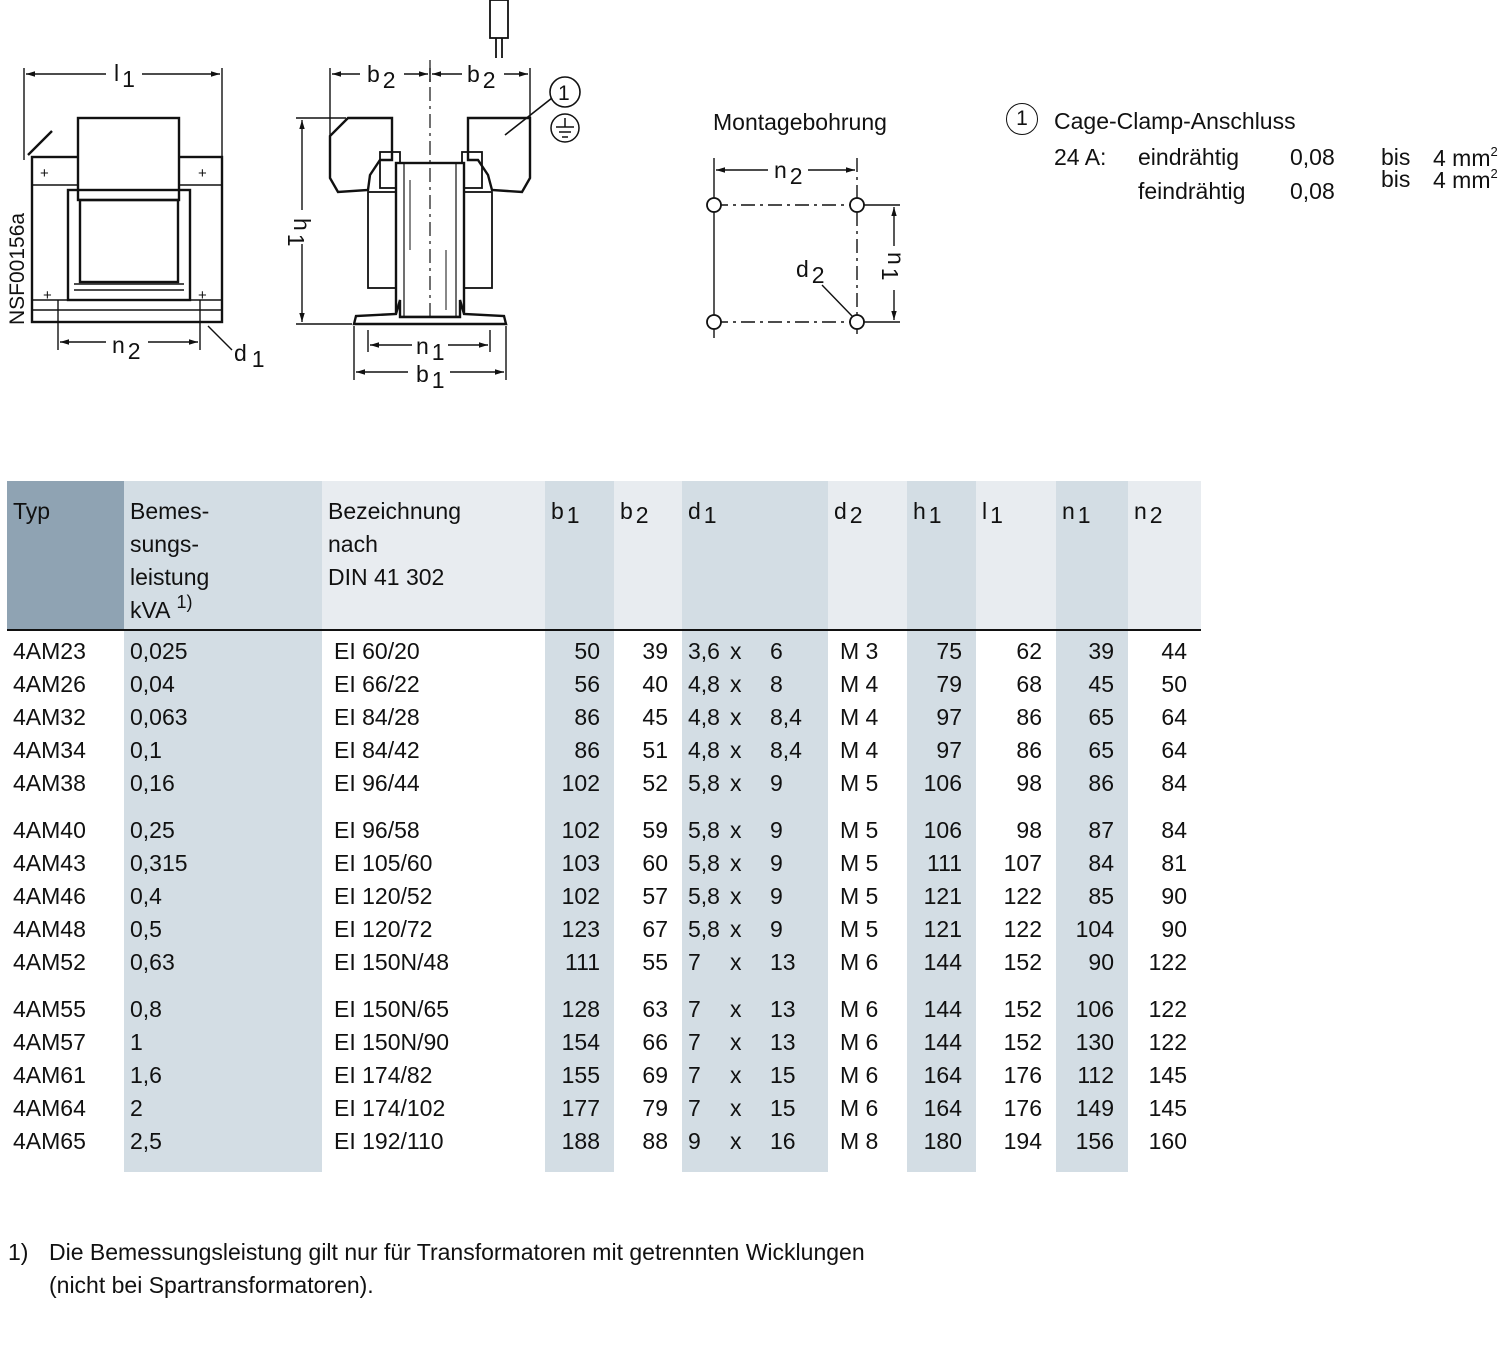  I want to click on cell-typ: 4AM38, so click(49, 783).